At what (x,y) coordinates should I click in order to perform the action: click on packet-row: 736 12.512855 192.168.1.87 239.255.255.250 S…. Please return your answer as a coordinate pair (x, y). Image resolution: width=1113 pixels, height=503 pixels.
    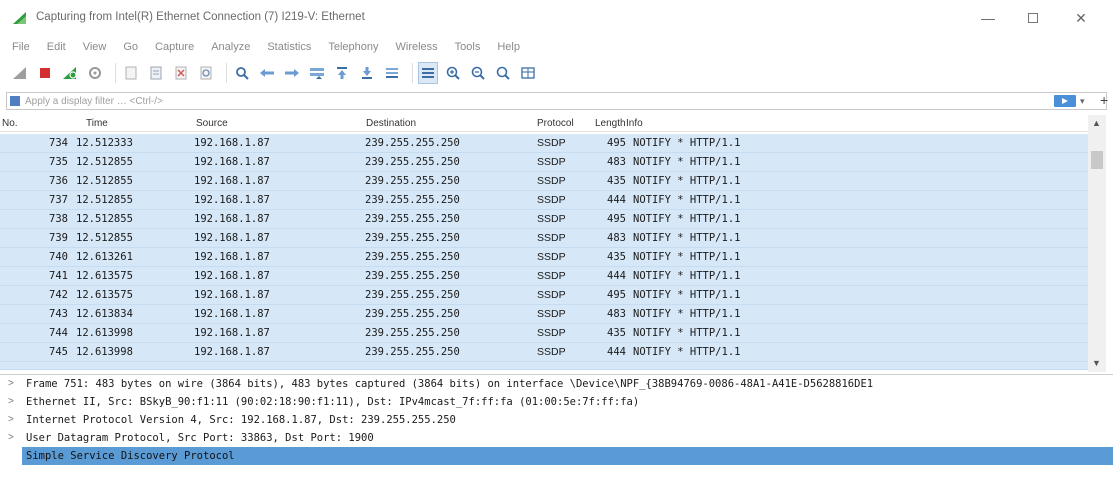
    Looking at the image, I should click on (544, 181).